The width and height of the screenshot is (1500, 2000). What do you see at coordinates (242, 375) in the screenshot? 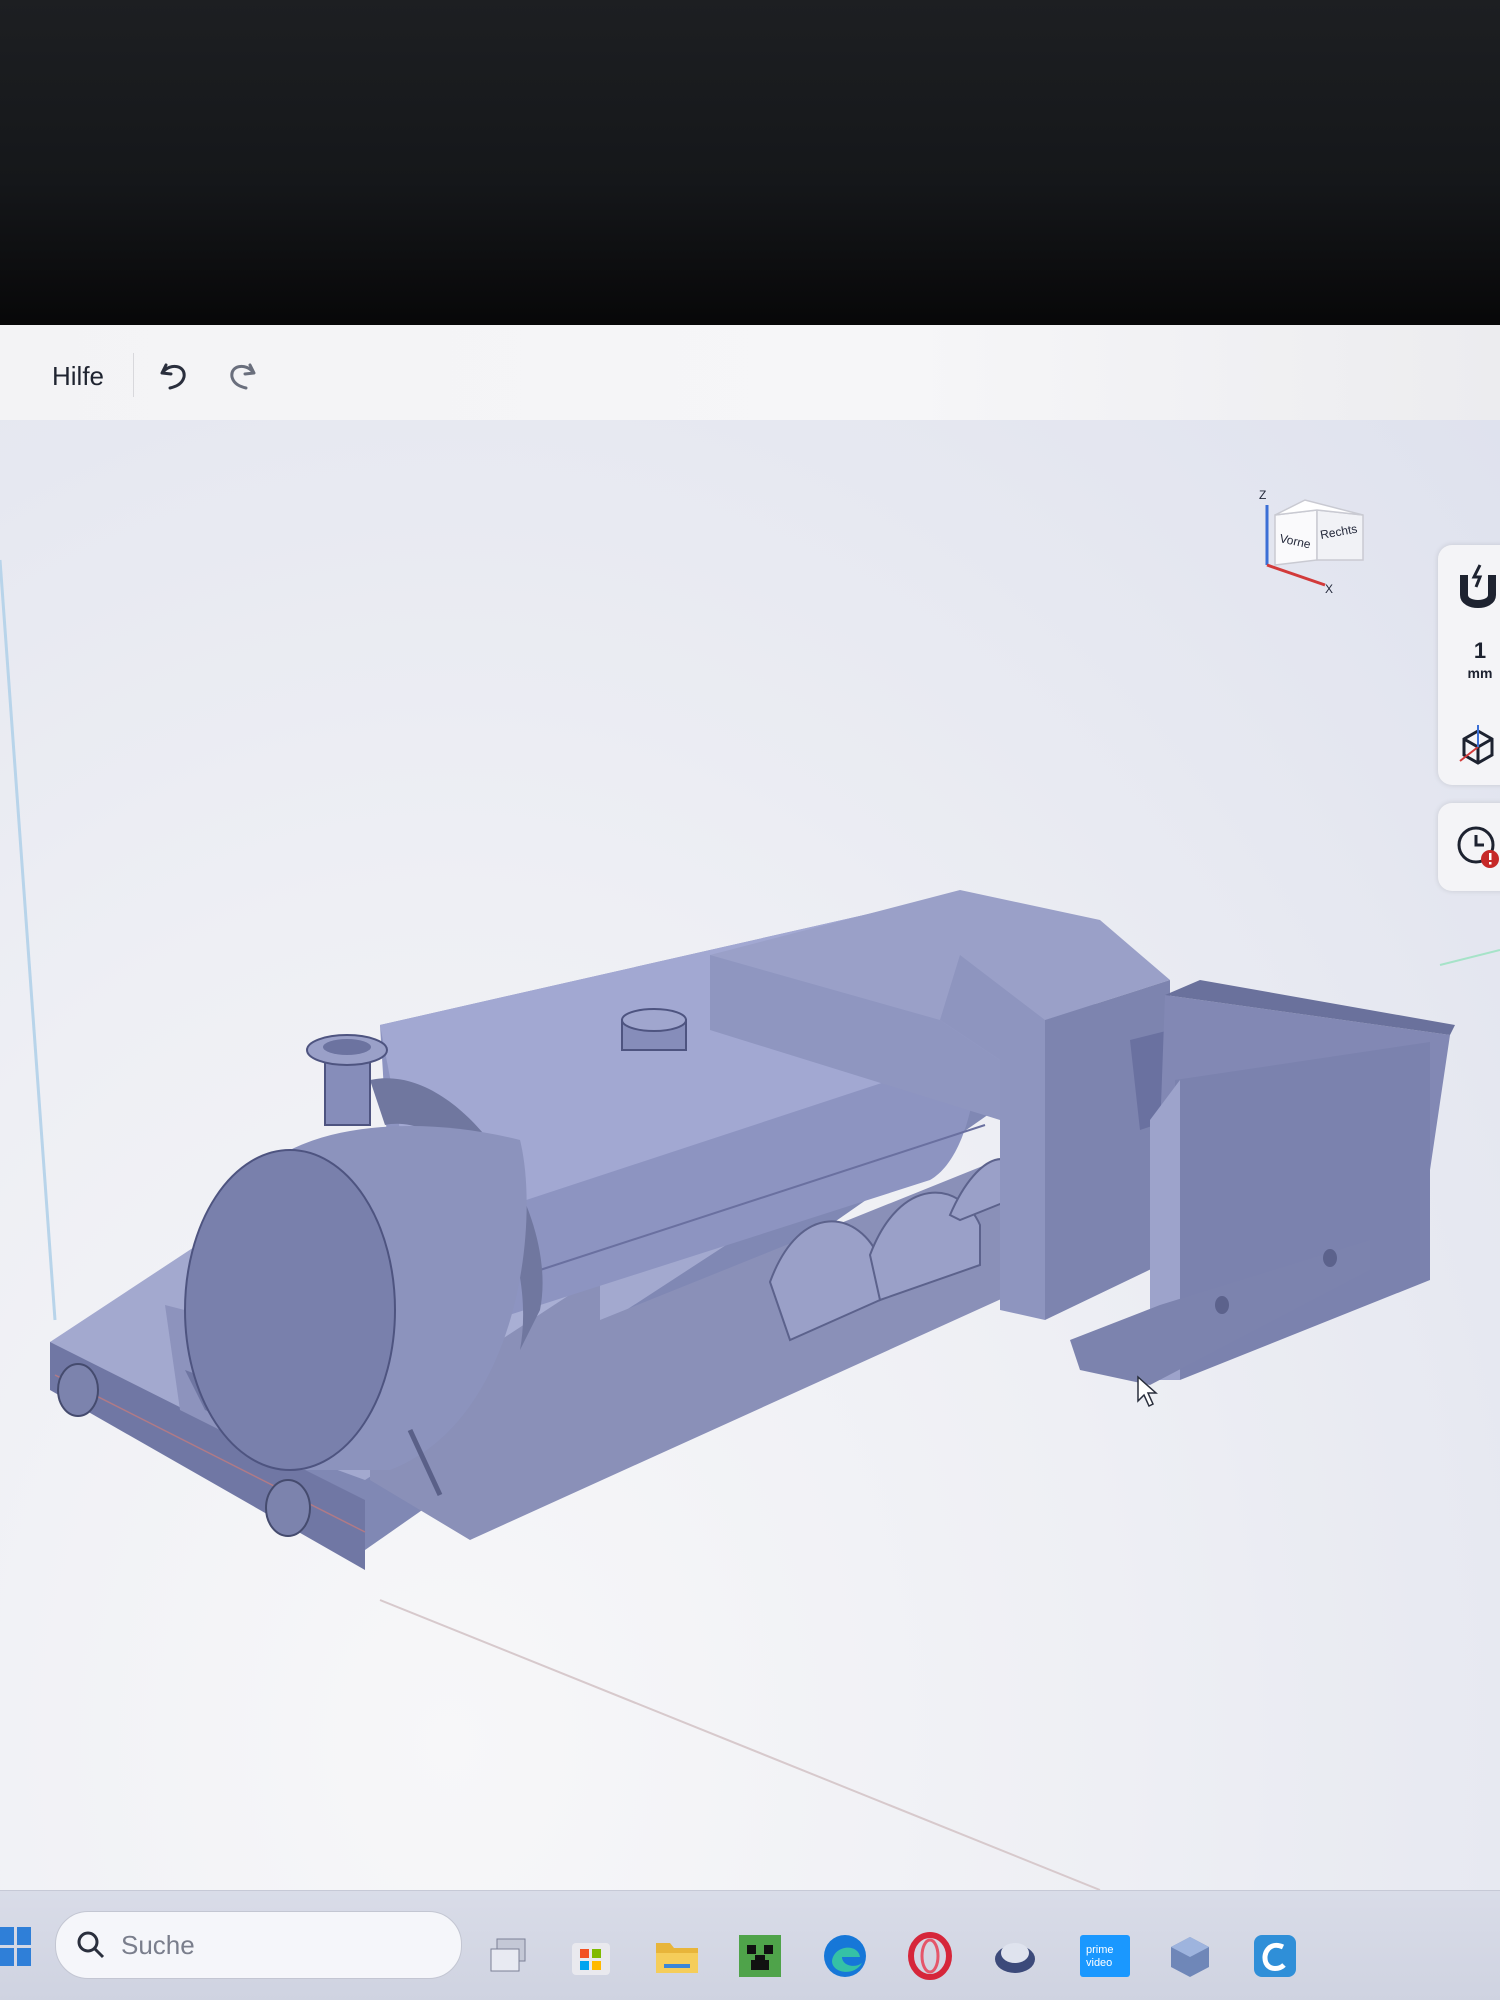
I see `redo-icon` at bounding box center [242, 375].